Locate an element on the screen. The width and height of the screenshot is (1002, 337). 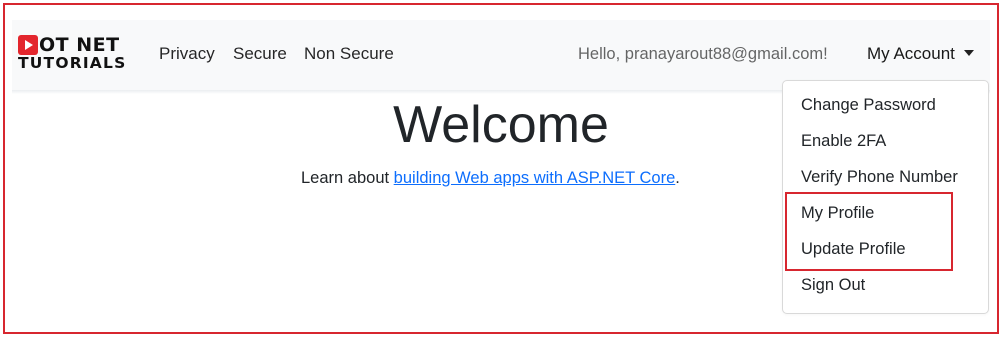
menu-item-sign-out: Sign Out is located at coordinates (833, 285).